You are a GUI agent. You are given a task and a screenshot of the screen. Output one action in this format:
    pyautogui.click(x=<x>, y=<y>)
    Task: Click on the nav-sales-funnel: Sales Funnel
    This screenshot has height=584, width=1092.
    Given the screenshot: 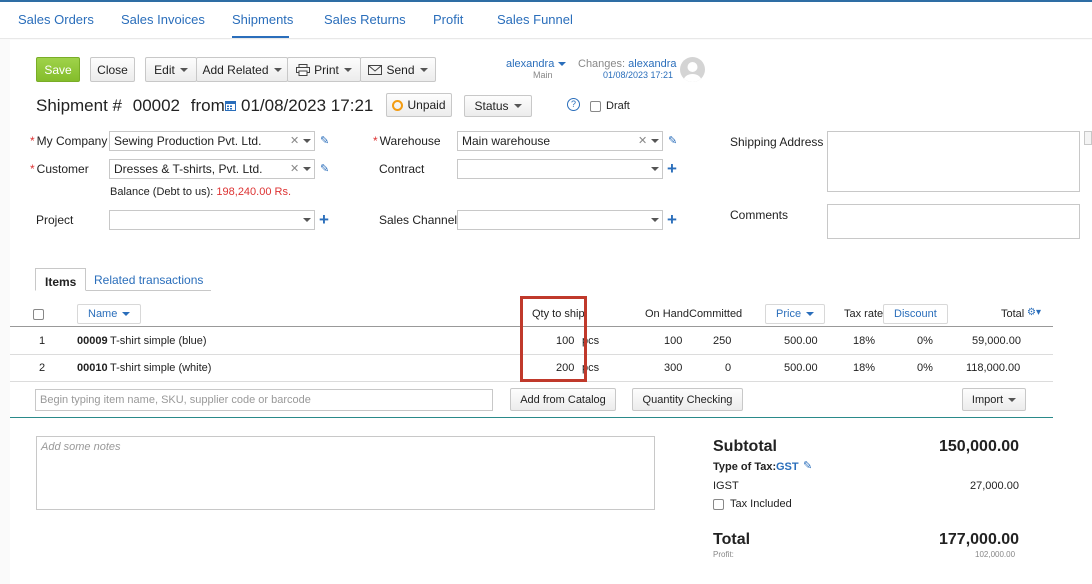 What is the action you would take?
    pyautogui.click(x=535, y=19)
    